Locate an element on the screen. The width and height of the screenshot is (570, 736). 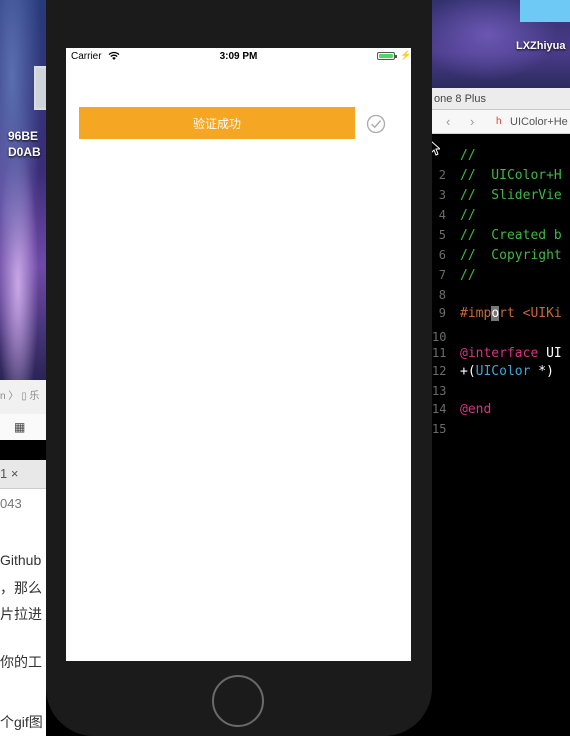
checkmark-circle-icon is located at coordinates (376, 124).